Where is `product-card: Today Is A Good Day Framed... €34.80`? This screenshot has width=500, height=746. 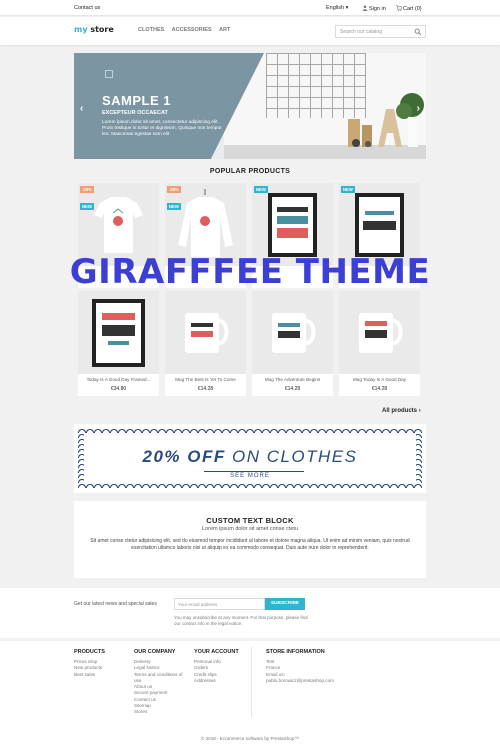
product-card: Today Is A Good Day Framed... €34.80 is located at coordinates (118, 343).